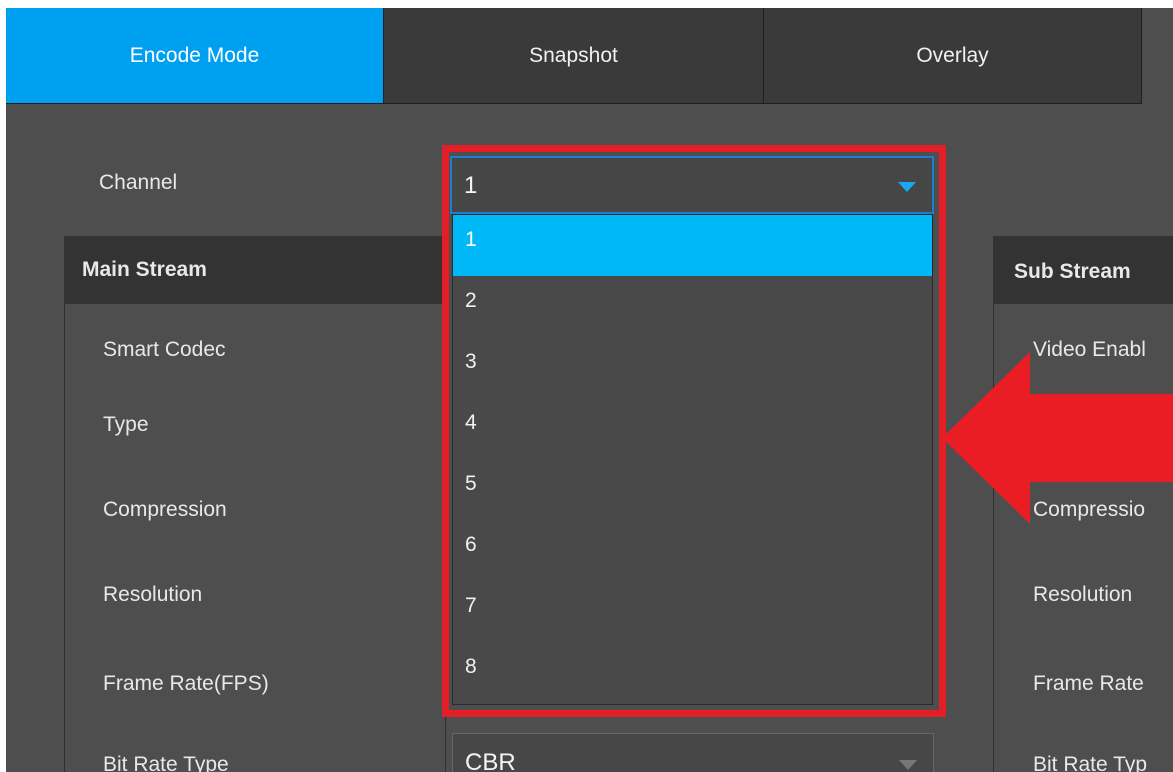  Describe the element at coordinates (1090, 762) in the screenshot. I see `sub-bit-rate-type-label: Bit Rate Typ` at that location.